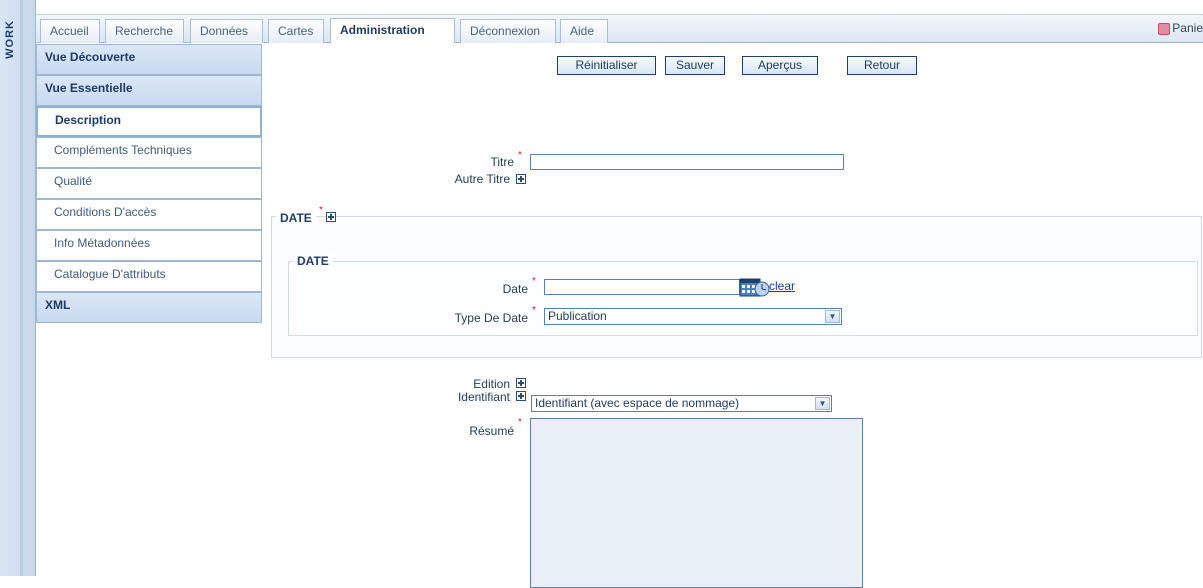 This screenshot has width=1203, height=588. Describe the element at coordinates (149, 214) in the screenshot. I see `menu-conditions-acces: Conditions D'accès` at that location.